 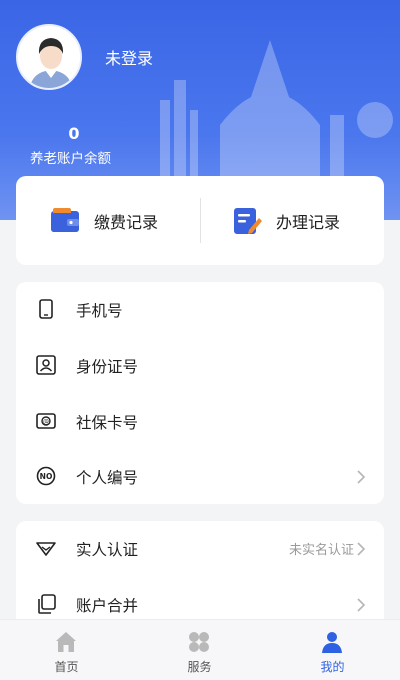 I want to click on tab-mine-label: 我的, so click(x=332, y=667).